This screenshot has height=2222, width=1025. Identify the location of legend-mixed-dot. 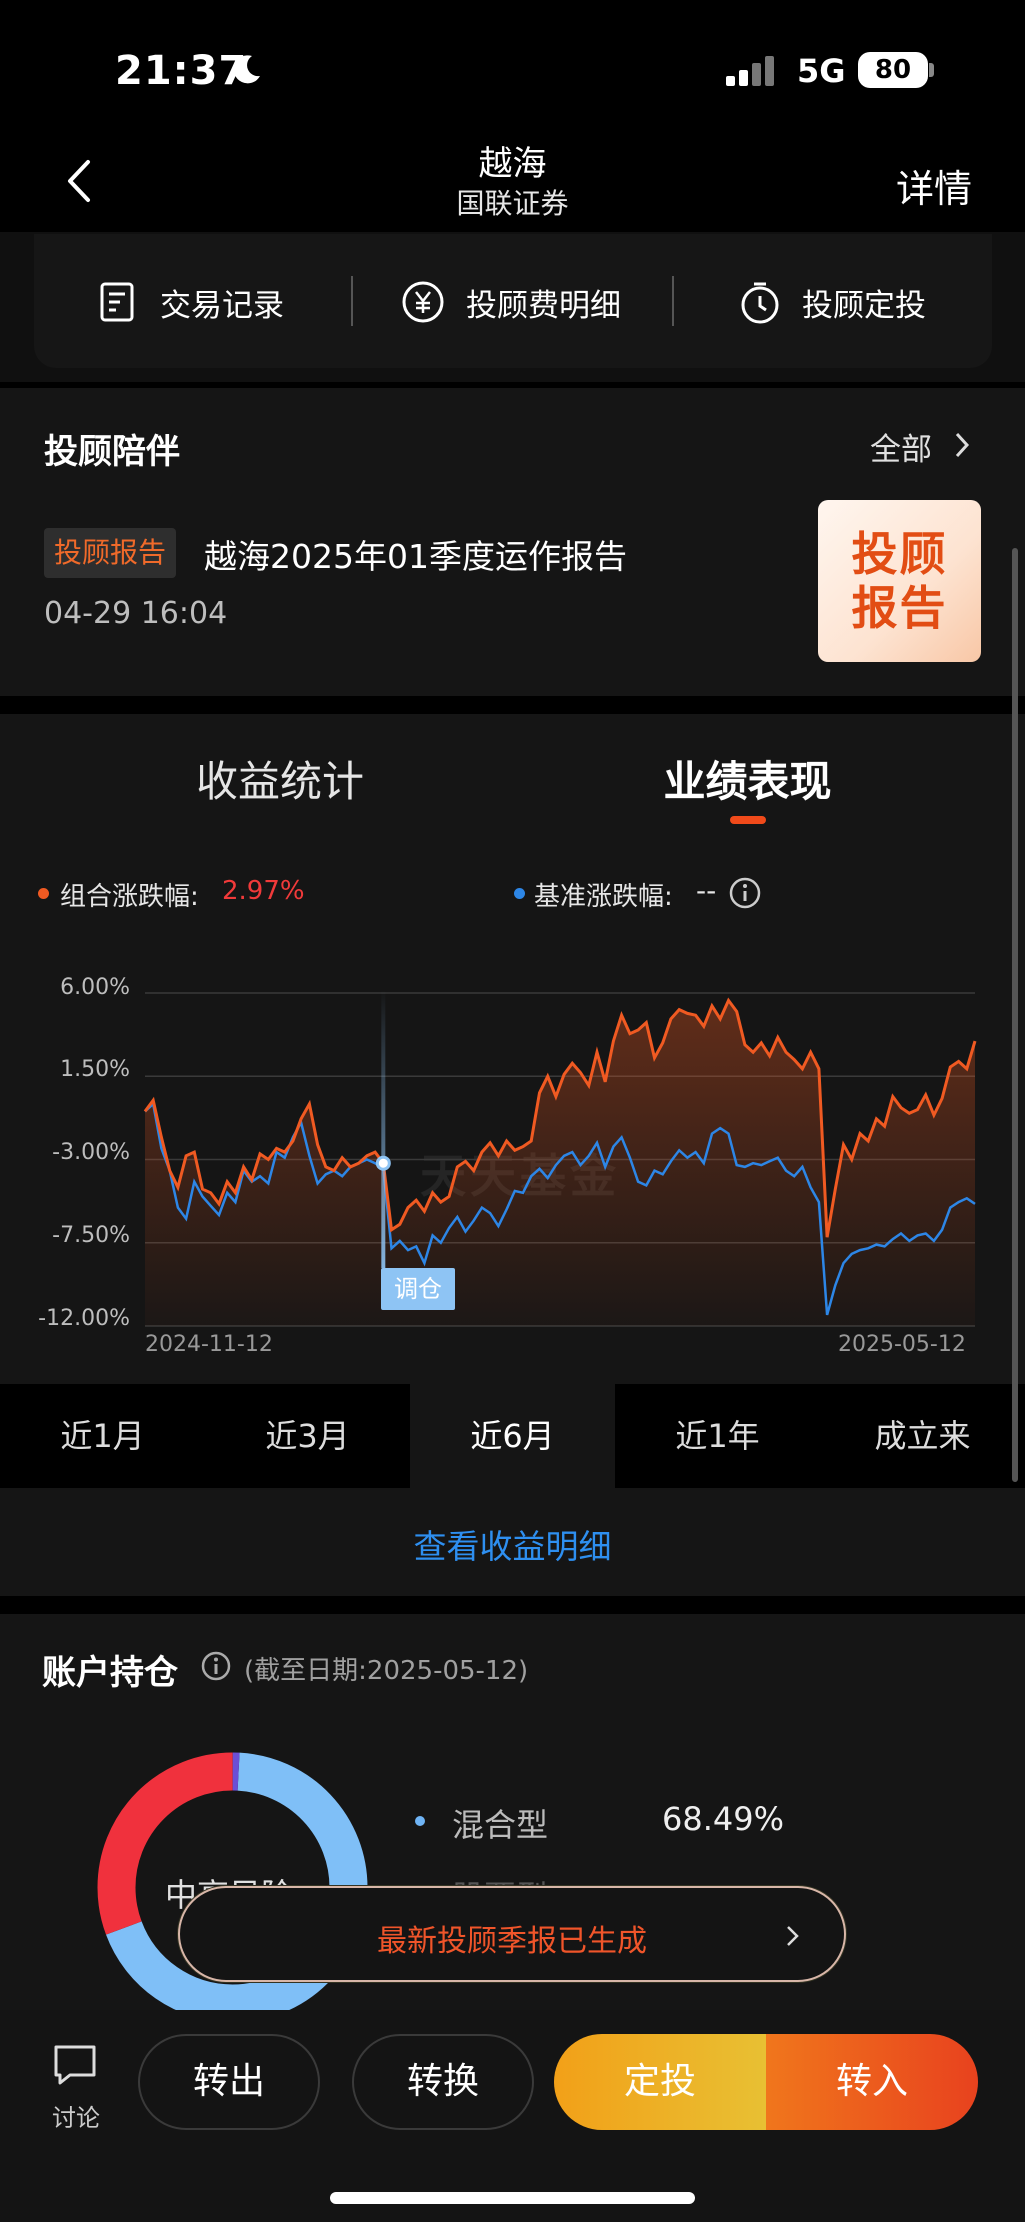
(420, 1821).